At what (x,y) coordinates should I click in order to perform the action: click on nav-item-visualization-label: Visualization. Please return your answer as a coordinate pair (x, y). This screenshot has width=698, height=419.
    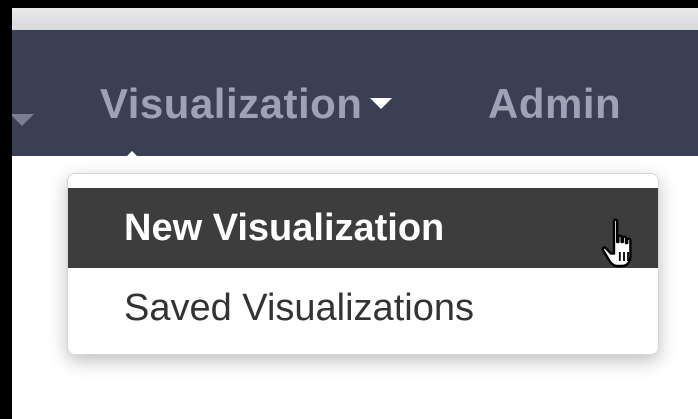
    Looking at the image, I should click on (231, 103).